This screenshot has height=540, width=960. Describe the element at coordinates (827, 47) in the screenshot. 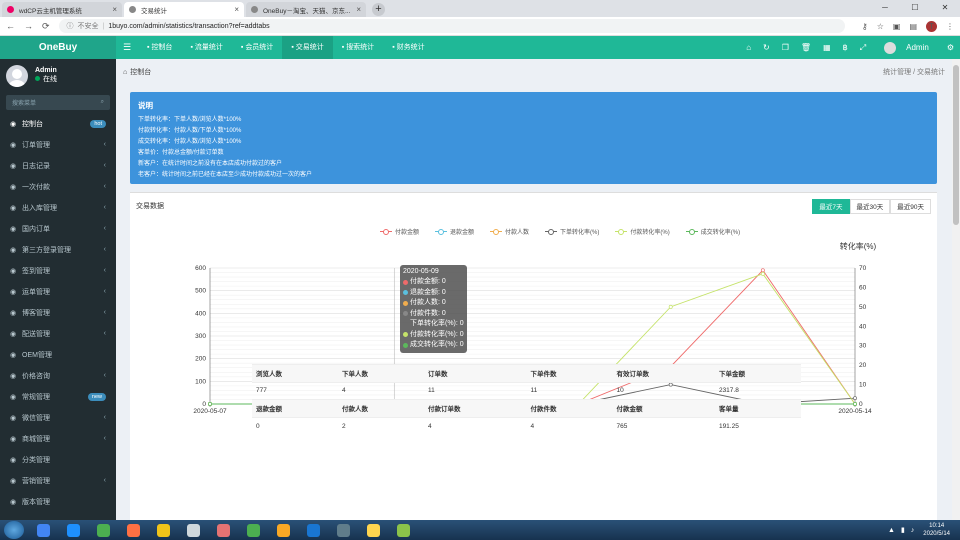

I see `cache-icon: ▦` at that location.